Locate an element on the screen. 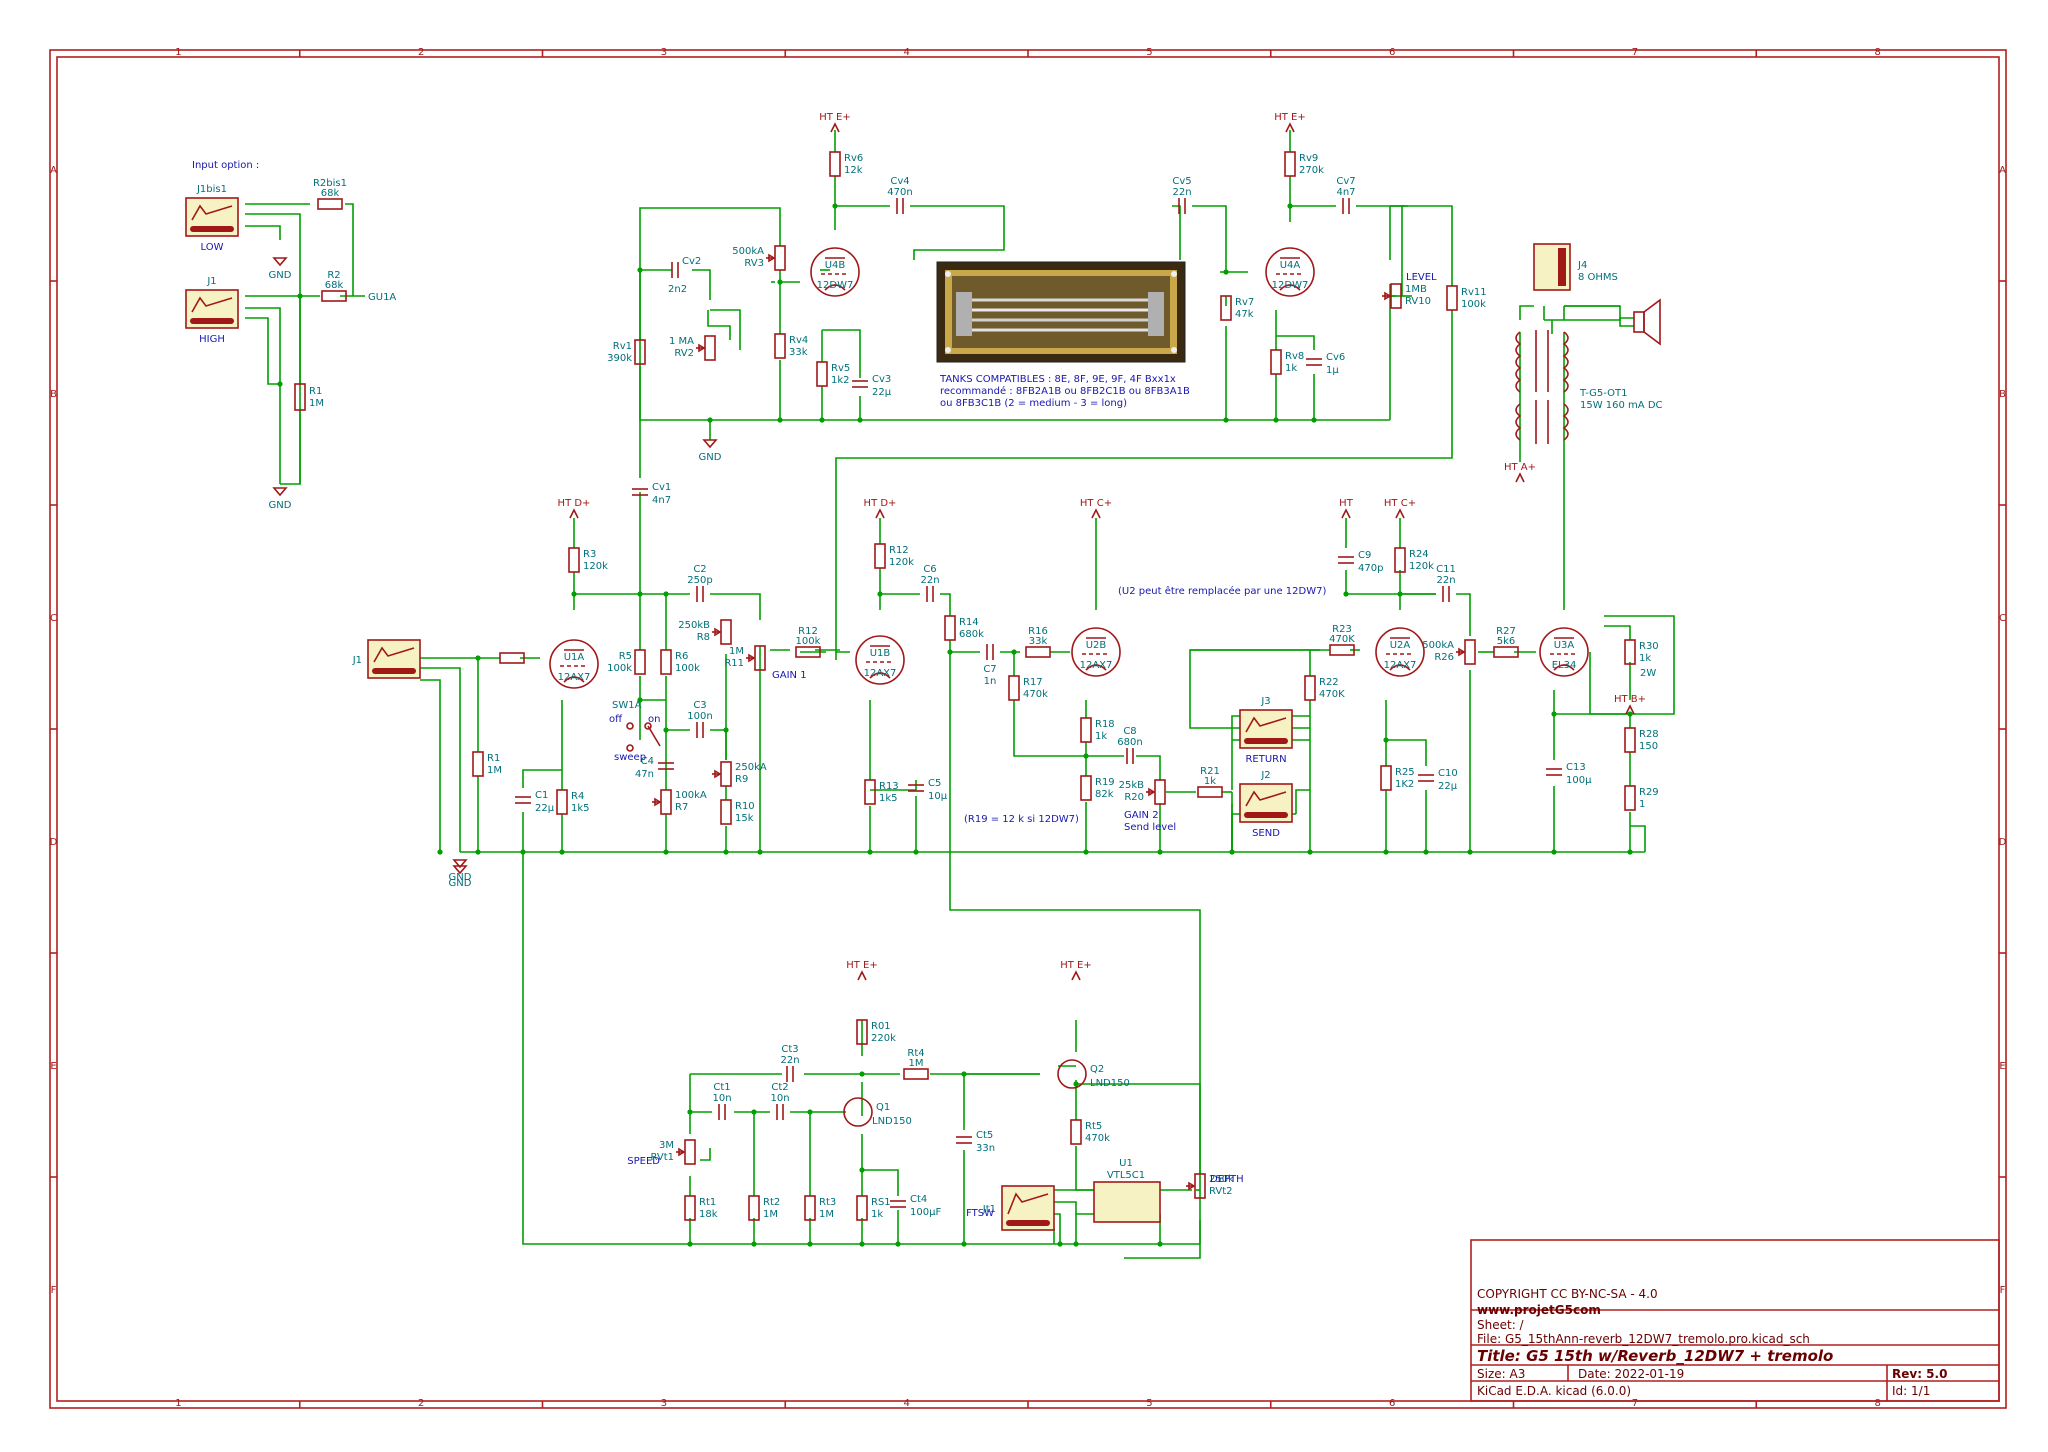  jack-j1-sleeve is located at coordinates (212, 321).